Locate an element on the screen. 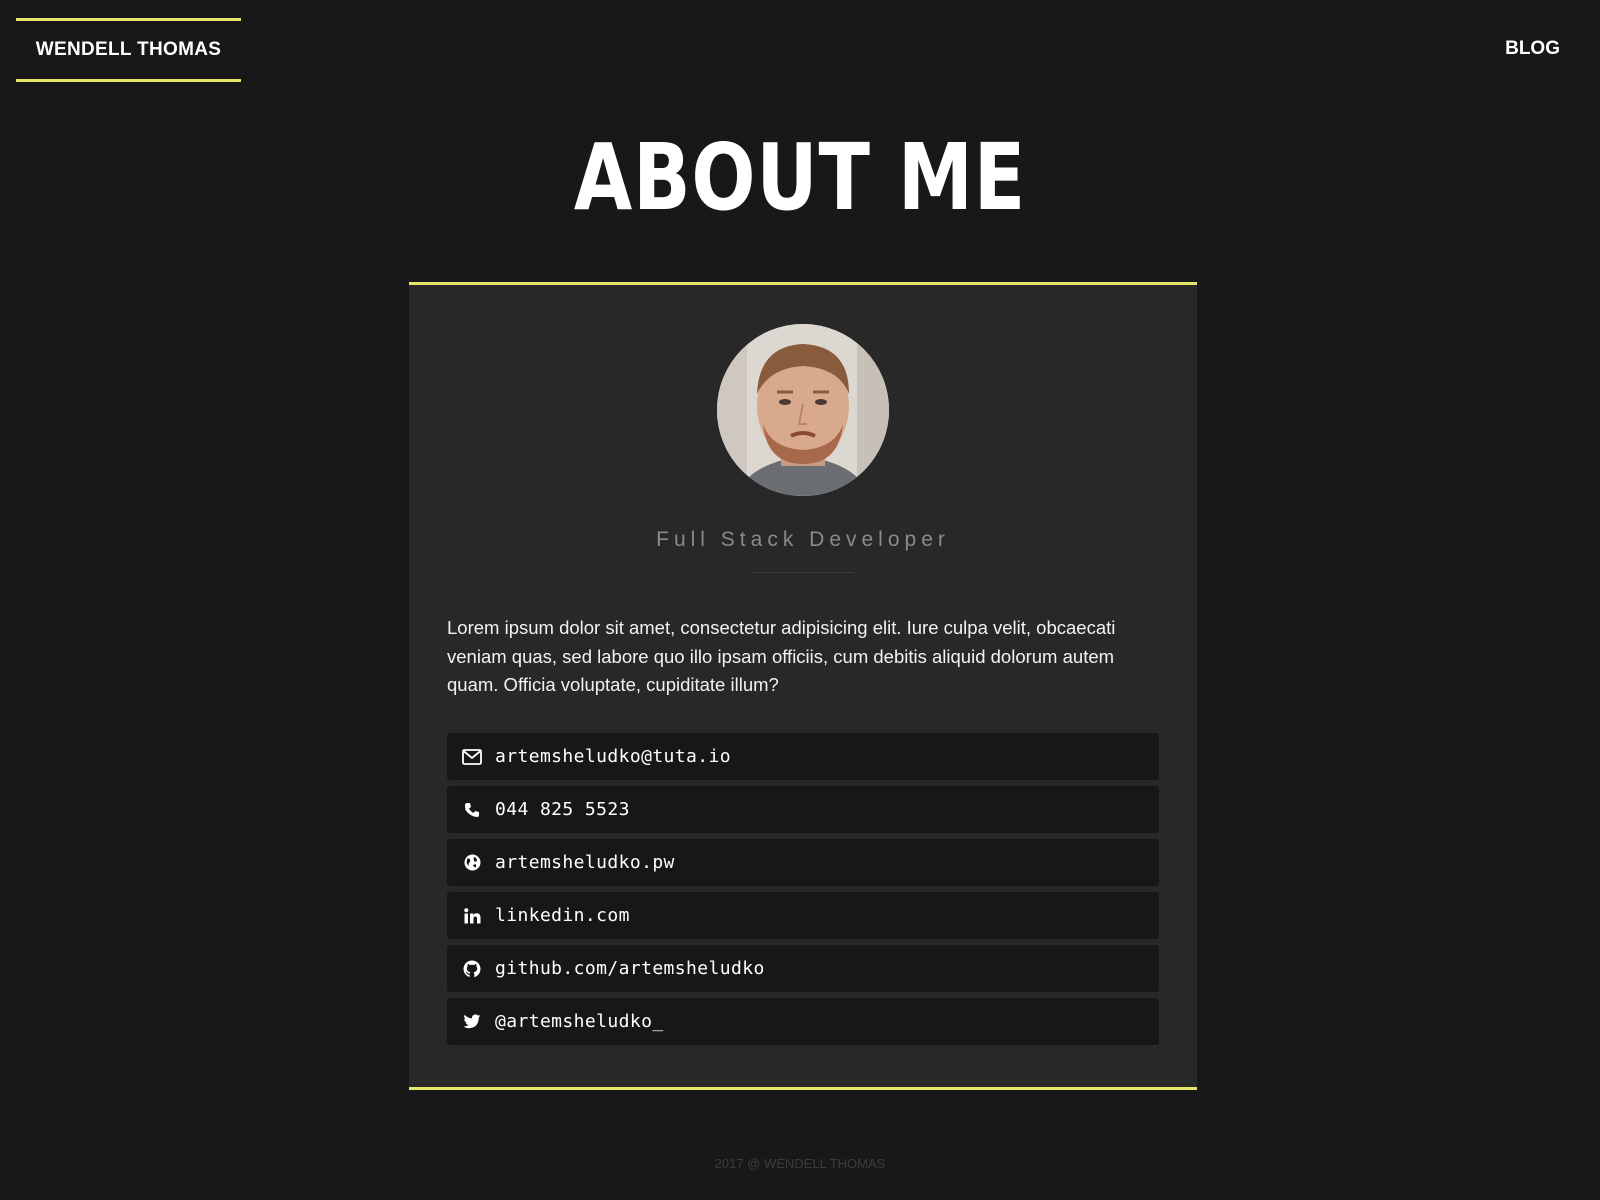 The width and height of the screenshot is (1600, 1200). contact-text: linkedin.com is located at coordinates (562, 915).